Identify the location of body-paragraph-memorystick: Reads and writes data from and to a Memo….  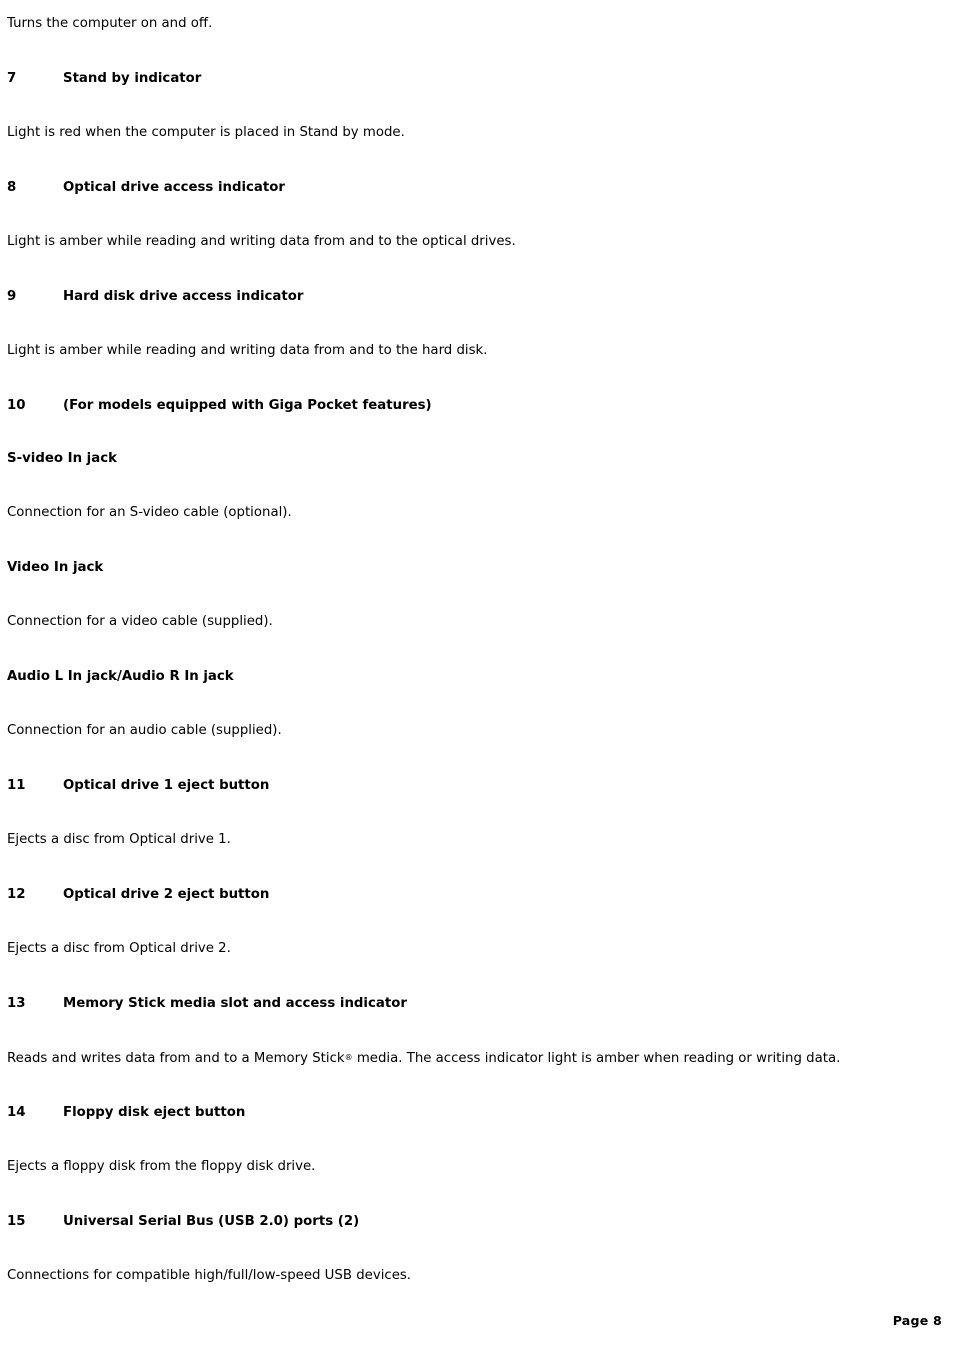
(457, 1058).